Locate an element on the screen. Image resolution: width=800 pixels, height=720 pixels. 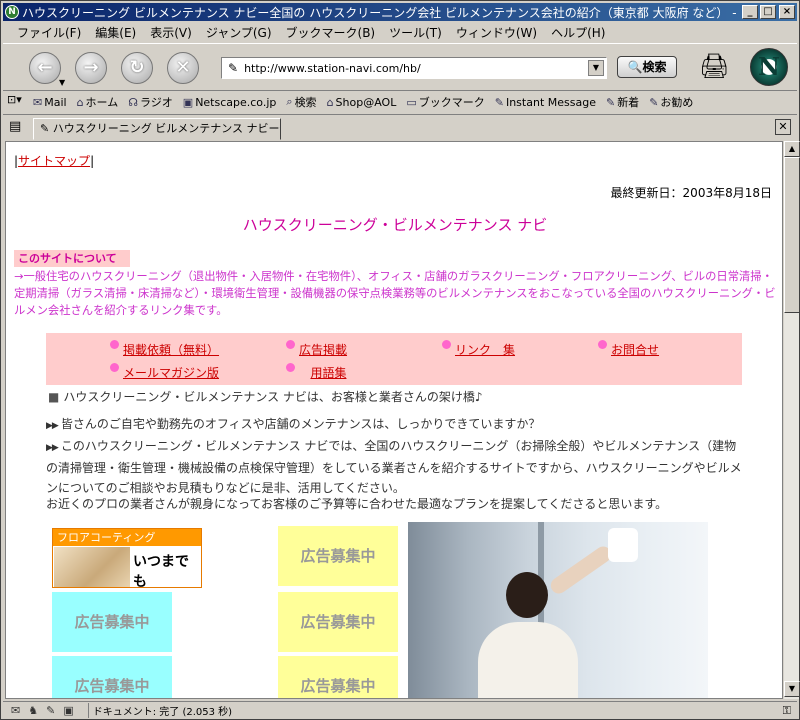
vertical-scrollbar: ▲ ▼ is located at coordinates (791, 420).